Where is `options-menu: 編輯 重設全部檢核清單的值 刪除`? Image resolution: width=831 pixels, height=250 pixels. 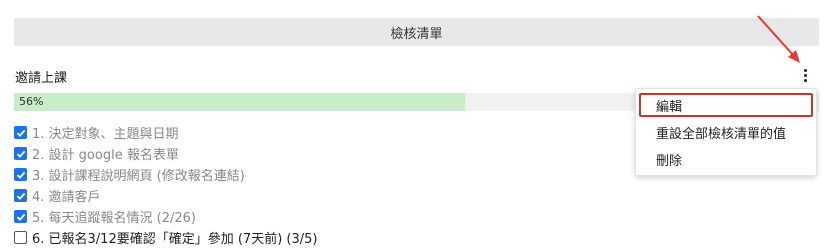
options-menu: 編輯 重設全部檢核清單的值 刪除 is located at coordinates (726, 132).